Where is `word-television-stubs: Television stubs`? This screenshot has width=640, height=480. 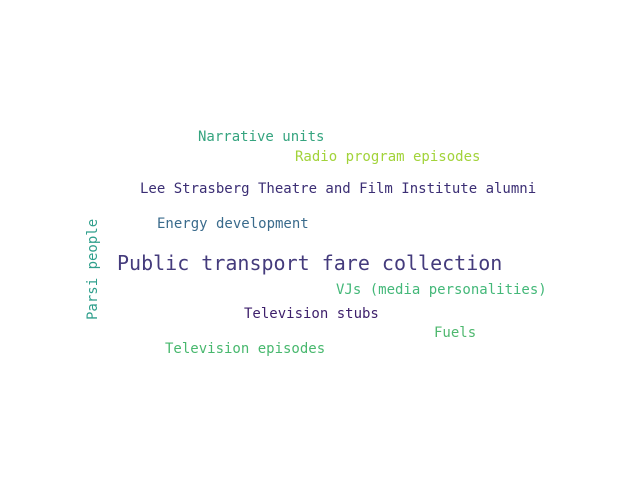 word-television-stubs: Television stubs is located at coordinates (311, 314).